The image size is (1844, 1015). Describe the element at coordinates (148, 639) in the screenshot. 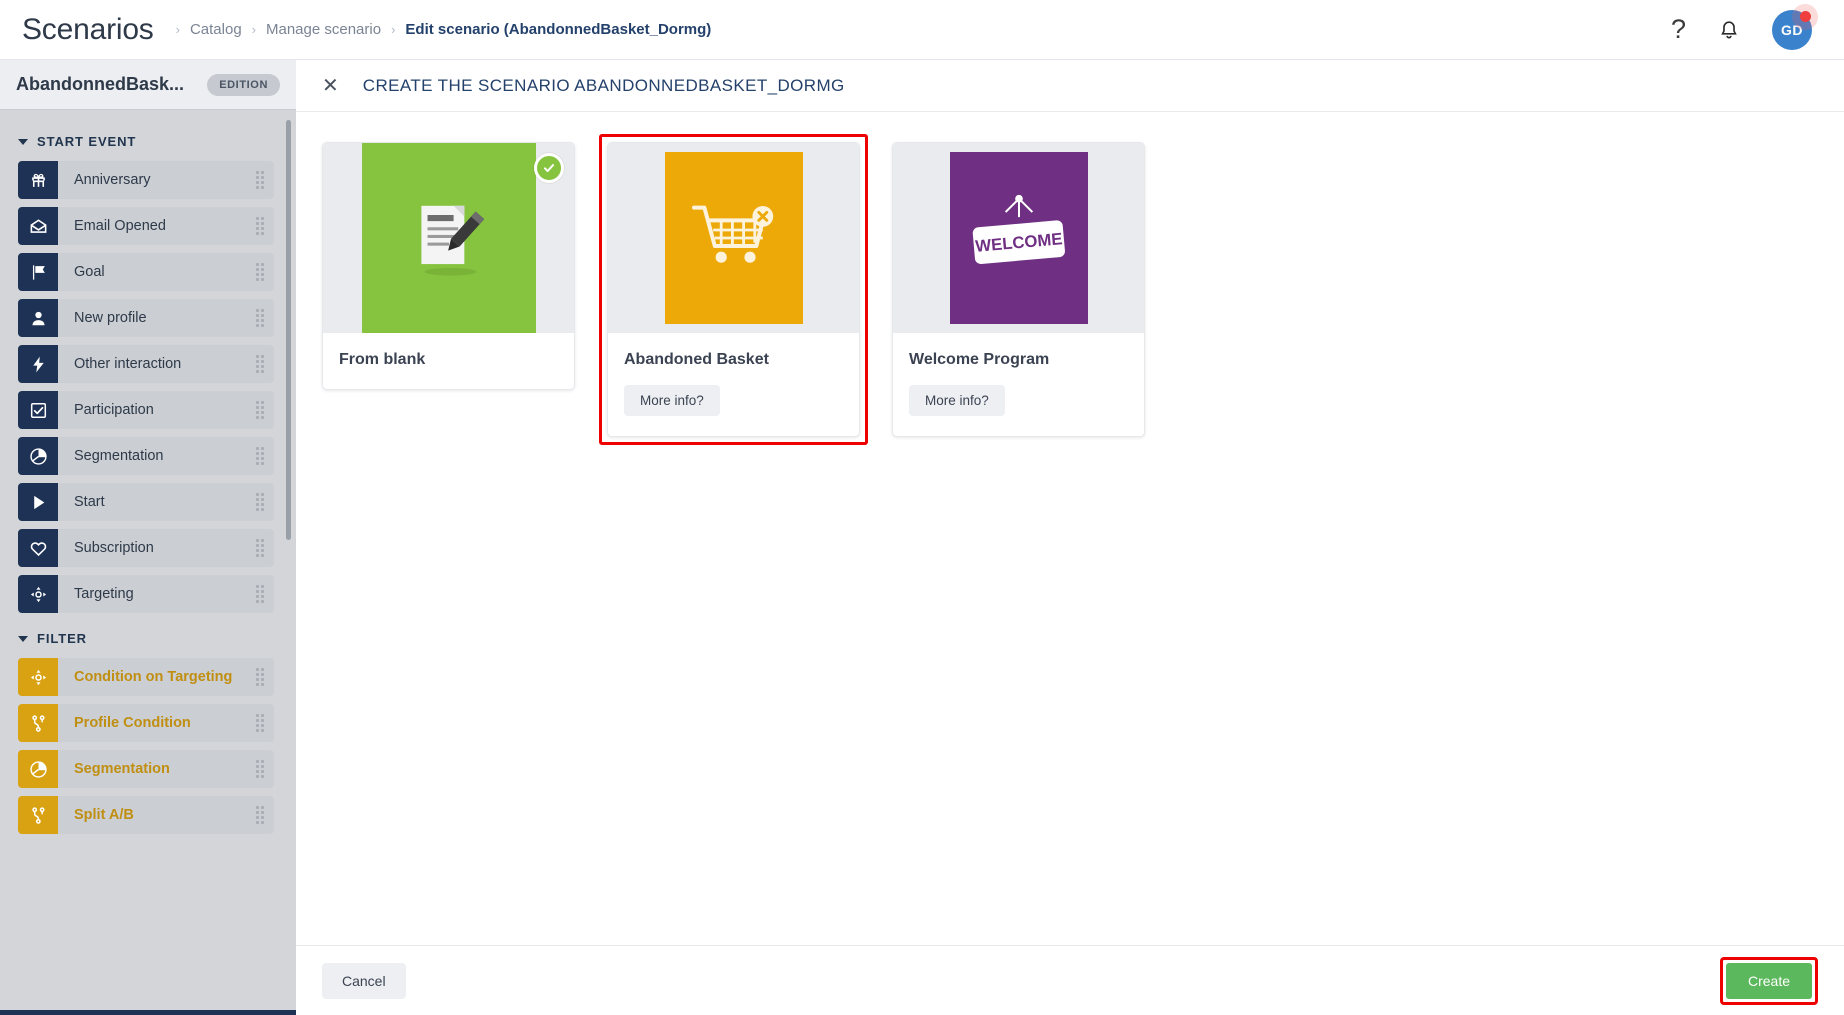

I see `sidebar-group-filter: FILTER` at that location.